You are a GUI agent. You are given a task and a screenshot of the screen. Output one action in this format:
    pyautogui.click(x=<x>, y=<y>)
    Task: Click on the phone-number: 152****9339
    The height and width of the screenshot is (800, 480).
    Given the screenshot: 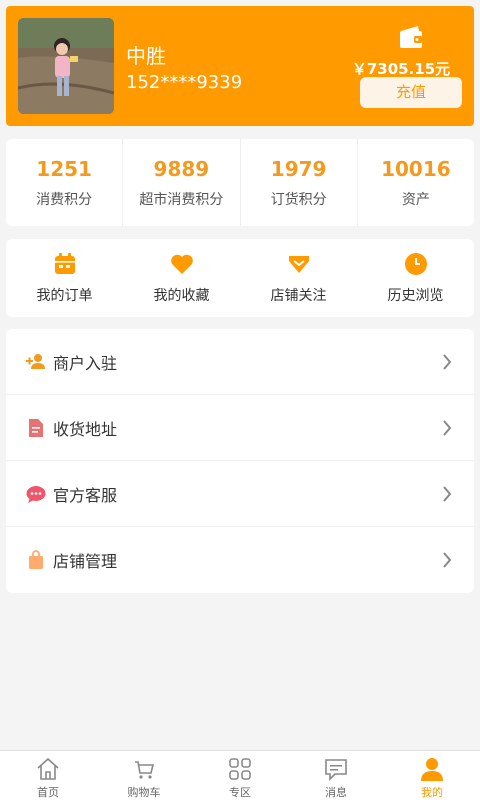 What is the action you would take?
    pyautogui.click(x=184, y=82)
    